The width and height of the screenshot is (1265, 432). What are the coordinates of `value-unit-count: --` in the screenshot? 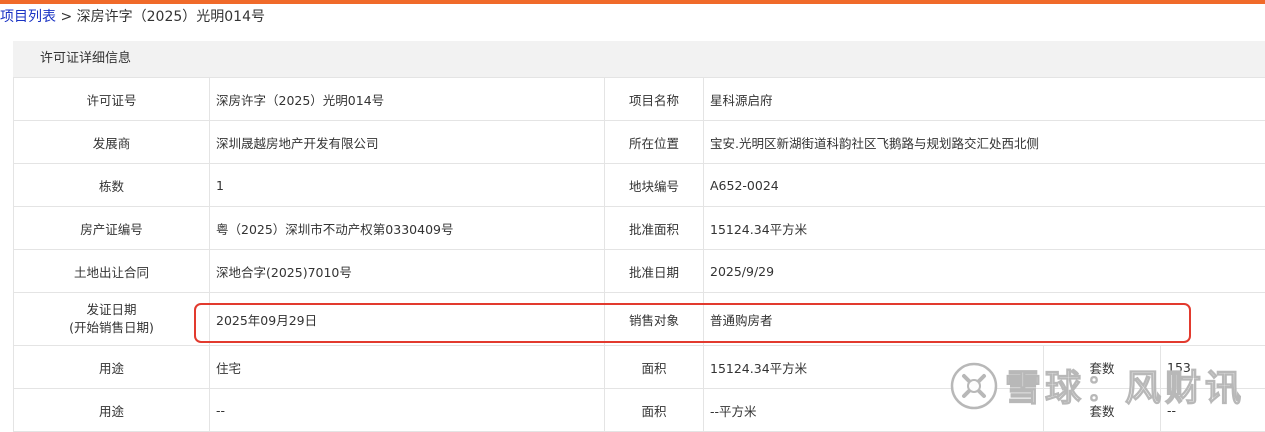 It's located at (1213, 410).